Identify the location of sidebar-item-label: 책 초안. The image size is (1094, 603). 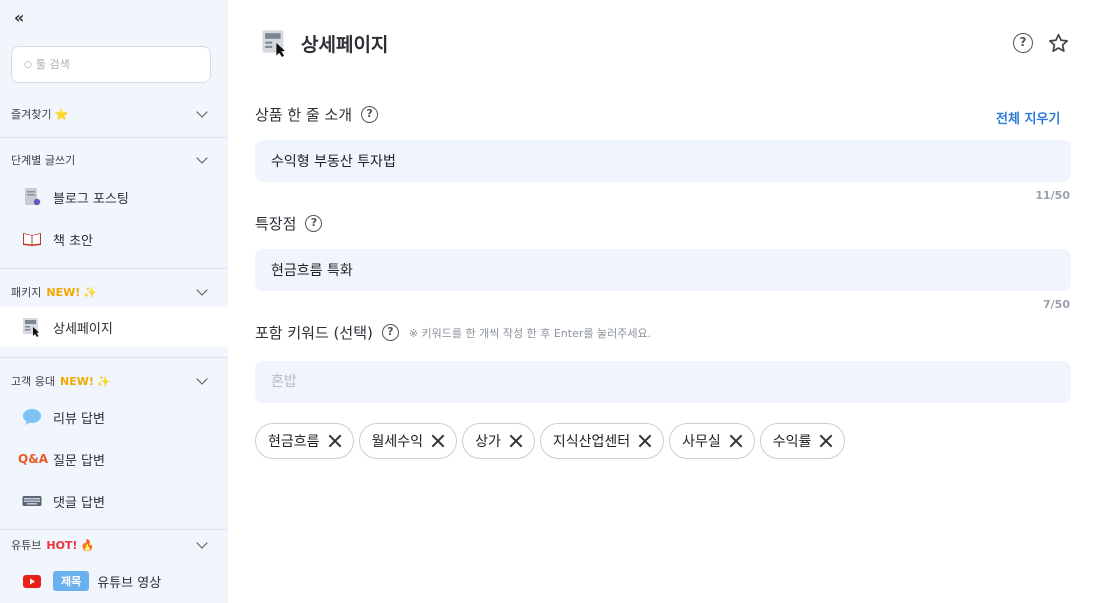
(73, 241).